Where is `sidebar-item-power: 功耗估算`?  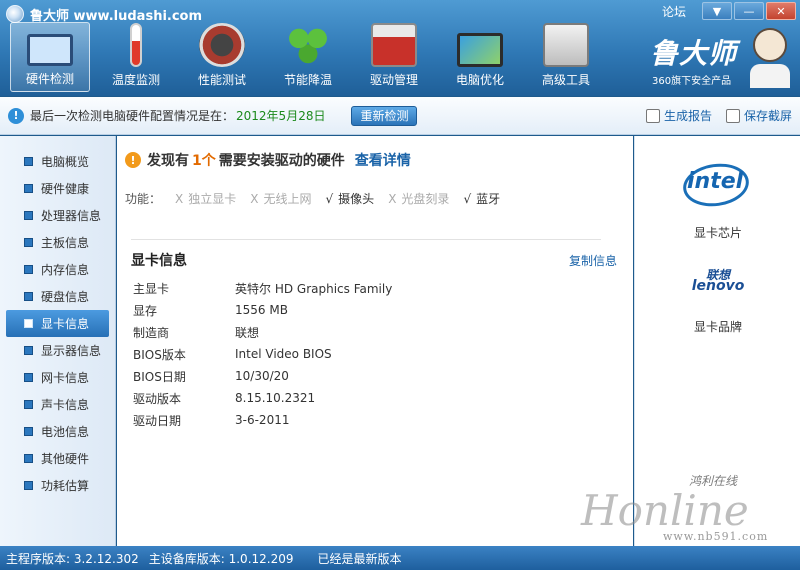 sidebar-item-power: 功耗估算 is located at coordinates (57, 485).